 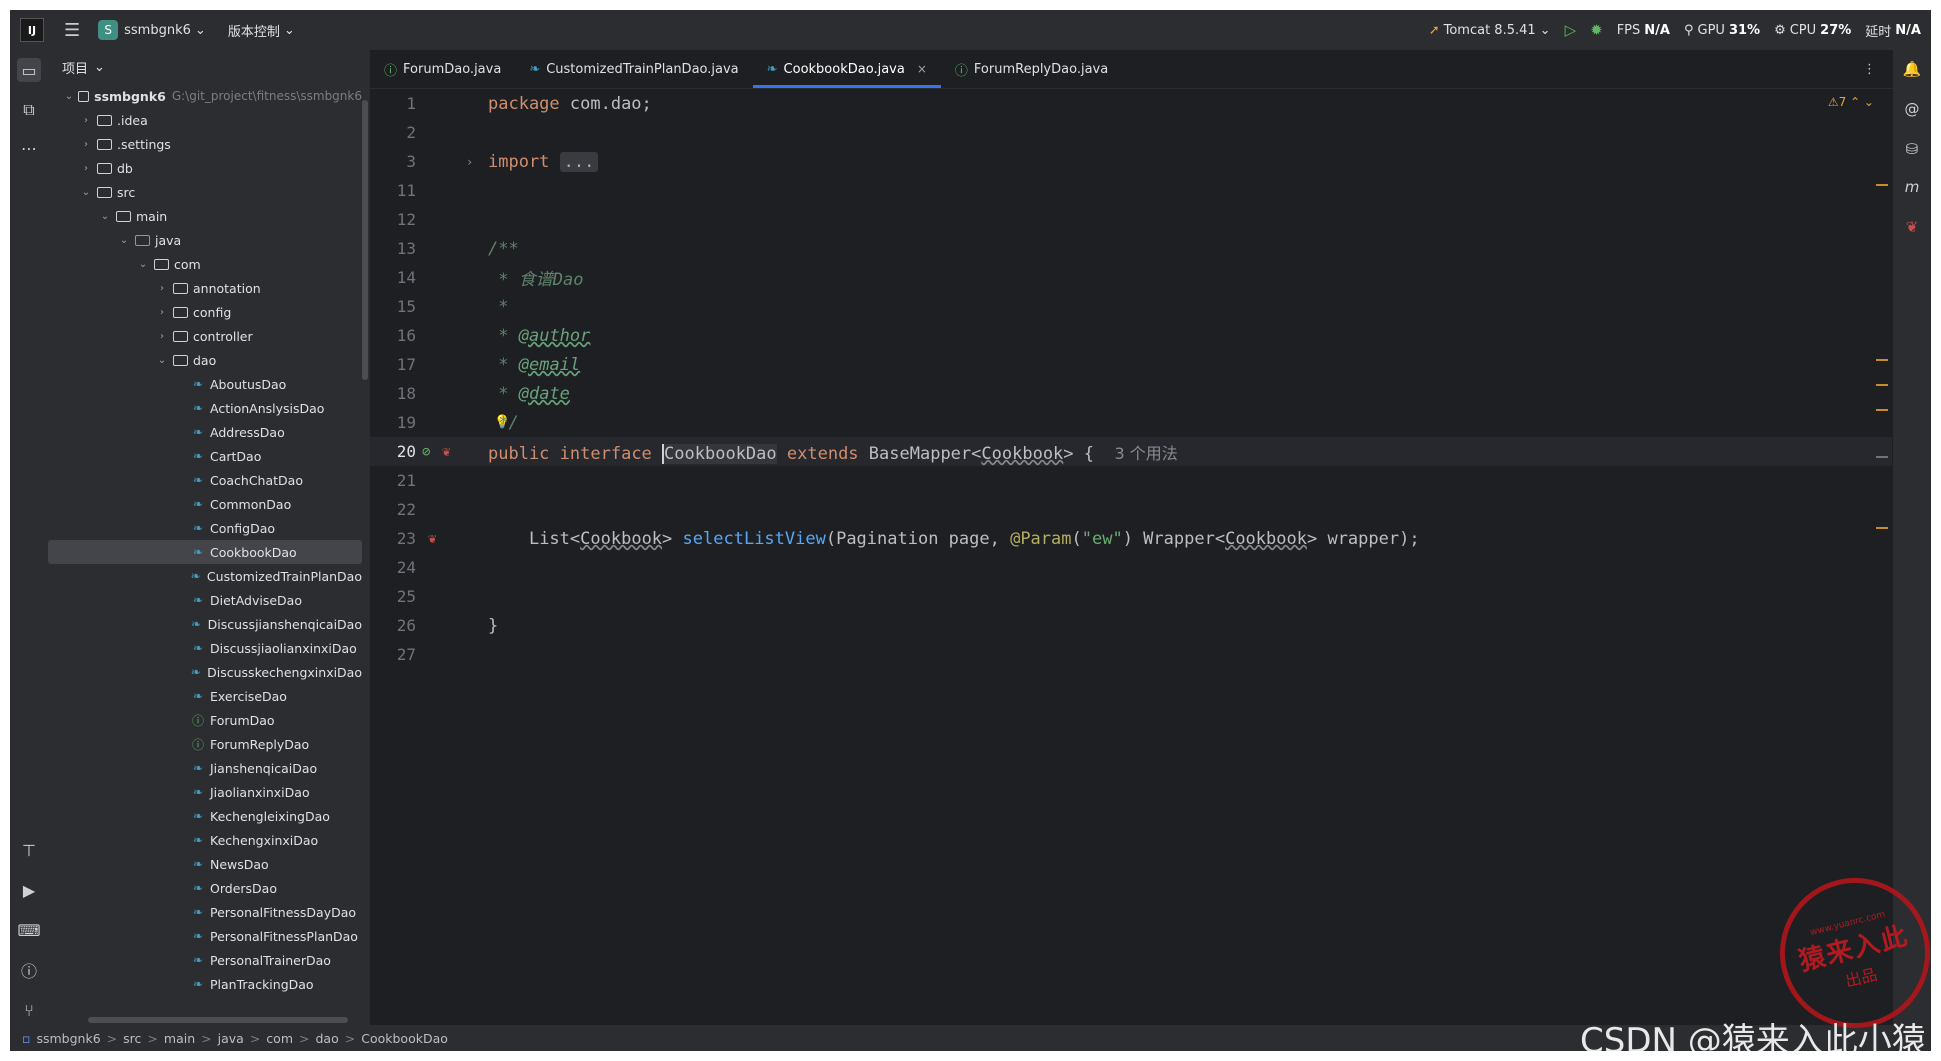 I want to click on tree-item: ❧ CommonDao, so click(x=205, y=504).